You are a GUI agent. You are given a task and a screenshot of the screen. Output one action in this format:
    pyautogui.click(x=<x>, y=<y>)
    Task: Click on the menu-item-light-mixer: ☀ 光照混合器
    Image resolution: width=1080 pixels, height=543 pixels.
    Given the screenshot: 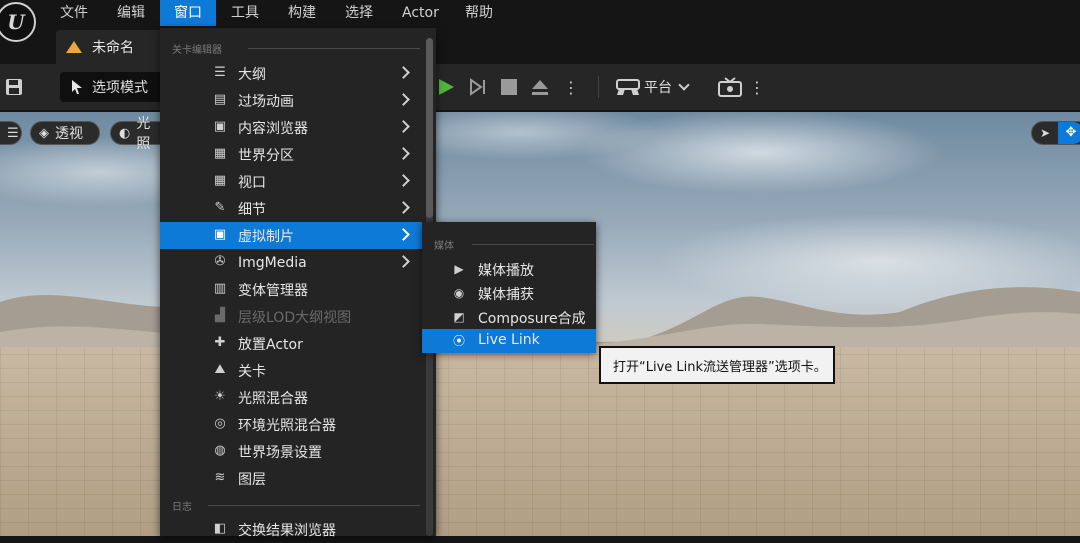 What is the action you would take?
    pyautogui.click(x=291, y=397)
    